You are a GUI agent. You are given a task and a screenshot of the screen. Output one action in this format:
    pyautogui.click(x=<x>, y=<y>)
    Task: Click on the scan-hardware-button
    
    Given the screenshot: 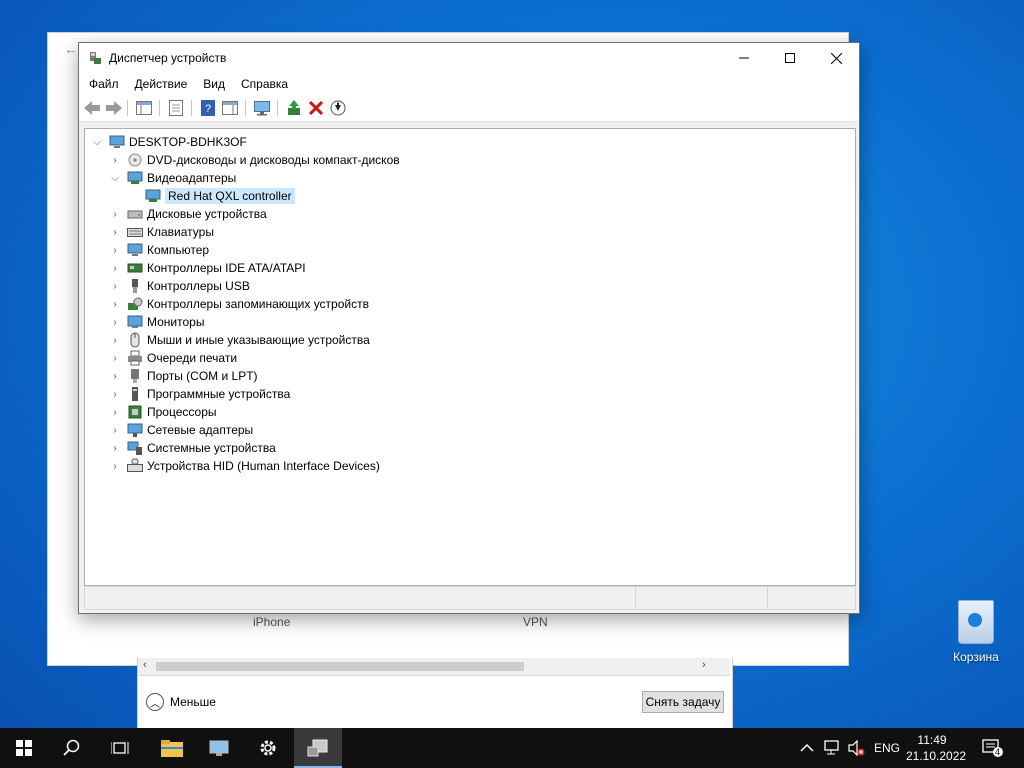 What is the action you would take?
    pyautogui.click(x=262, y=108)
    